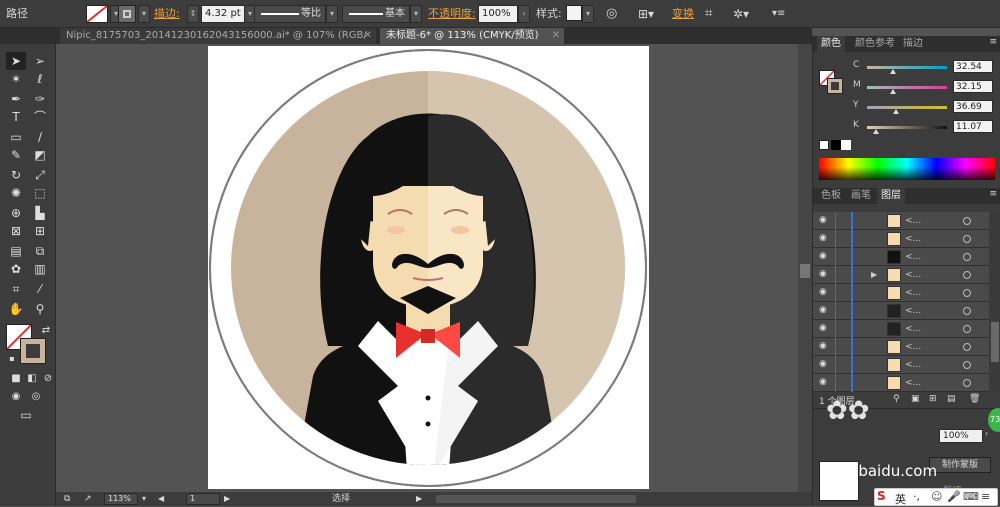  Describe the element at coordinates (16, 61) in the screenshot. I see `selection-tool-icon: ➤` at that location.